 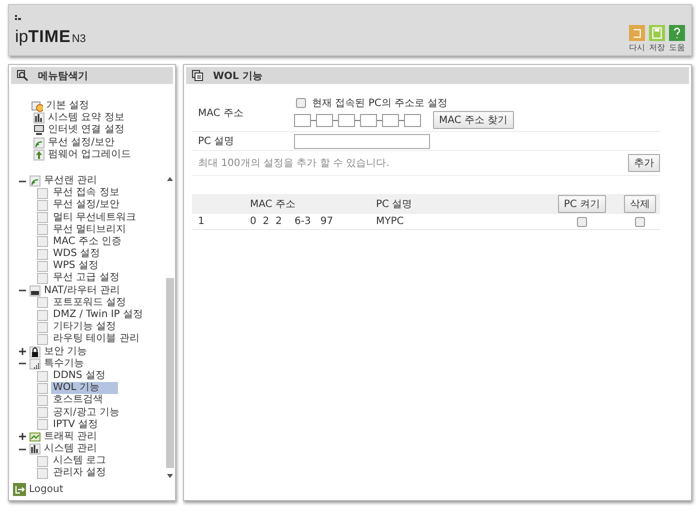 I want to click on column-header: MAC 주소, so click(x=273, y=204).